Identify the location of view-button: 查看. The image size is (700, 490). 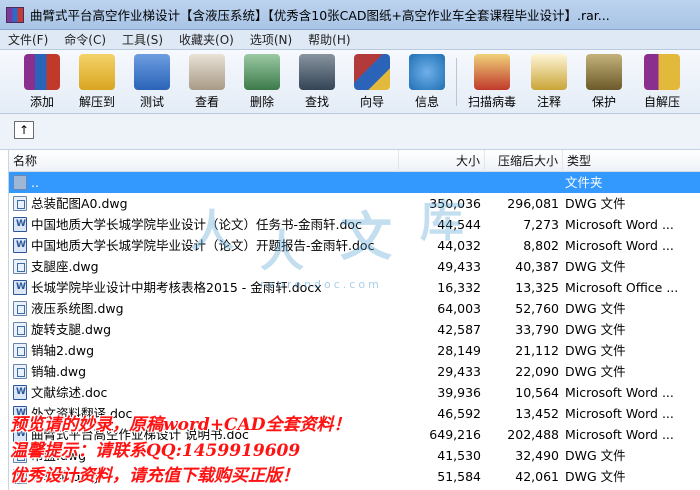
(207, 82).